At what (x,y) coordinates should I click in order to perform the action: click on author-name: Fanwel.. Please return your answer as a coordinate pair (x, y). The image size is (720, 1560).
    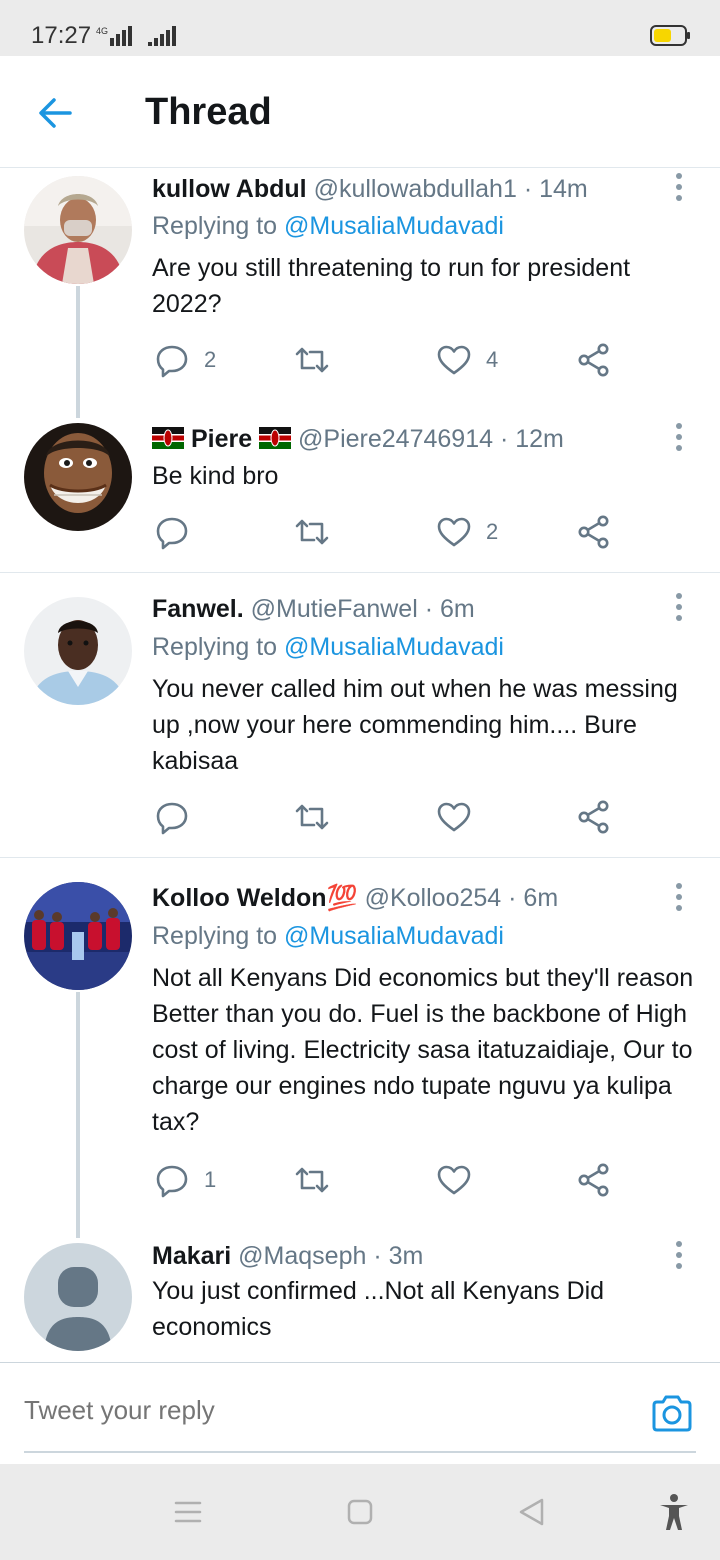
    Looking at the image, I should click on (198, 609).